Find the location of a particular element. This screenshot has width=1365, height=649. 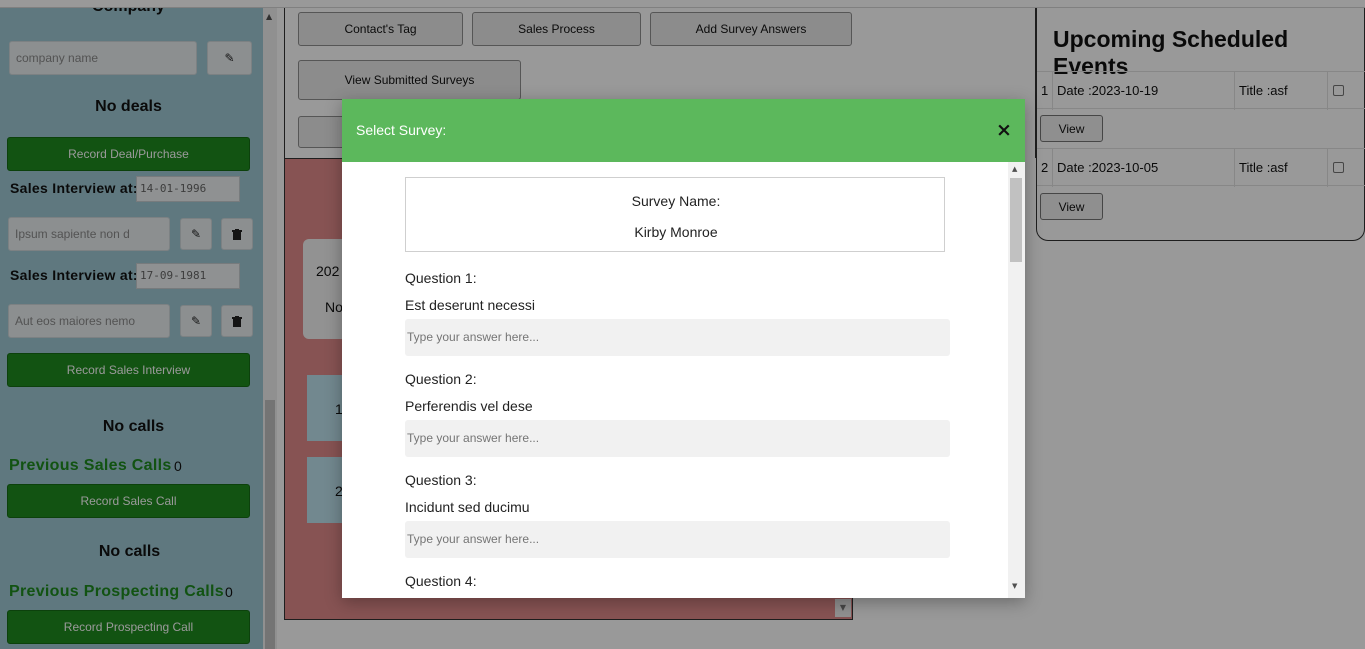

survey-name-box: Survey Name: Kirby Monroe is located at coordinates (675, 214).